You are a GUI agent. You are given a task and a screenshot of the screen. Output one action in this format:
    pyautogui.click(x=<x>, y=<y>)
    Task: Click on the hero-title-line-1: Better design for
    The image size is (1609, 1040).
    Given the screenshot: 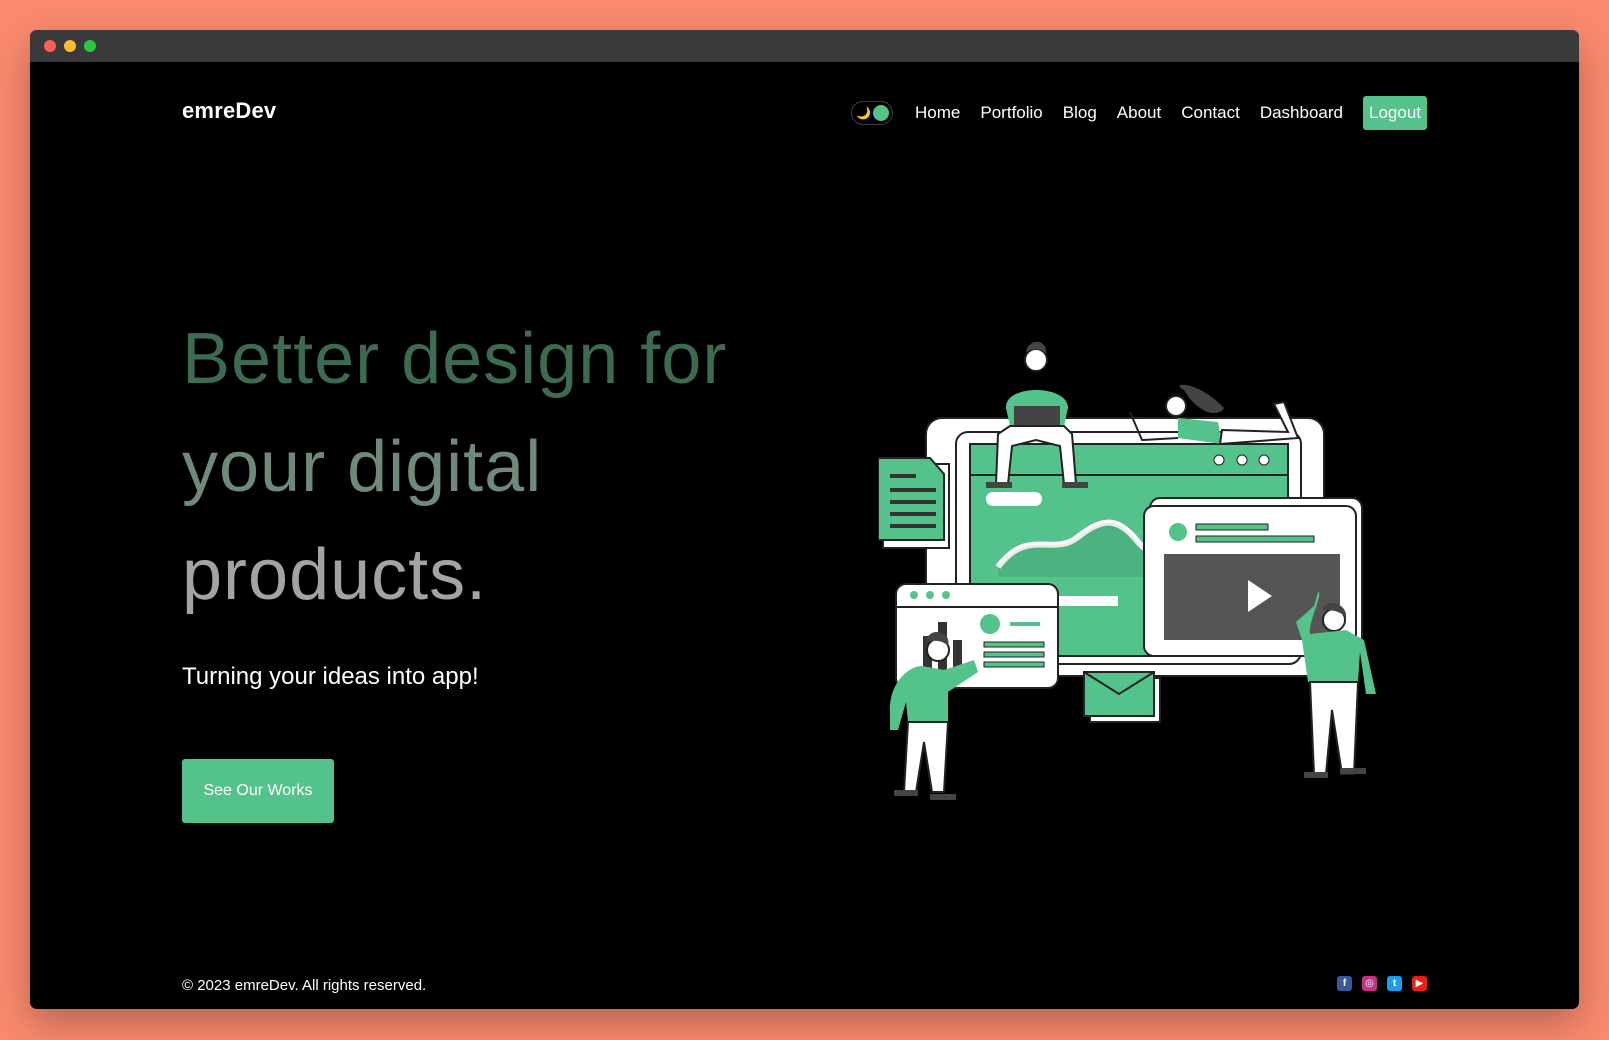 What is the action you would take?
    pyautogui.click(x=455, y=359)
    